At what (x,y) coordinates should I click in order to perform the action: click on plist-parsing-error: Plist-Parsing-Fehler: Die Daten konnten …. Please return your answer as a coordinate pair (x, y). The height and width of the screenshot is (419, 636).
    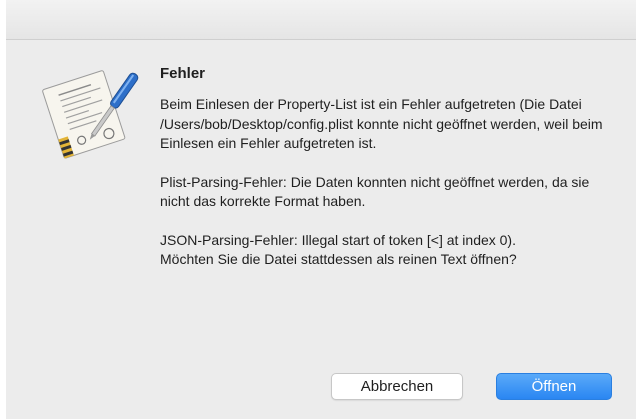
    Looking at the image, I should click on (375, 191).